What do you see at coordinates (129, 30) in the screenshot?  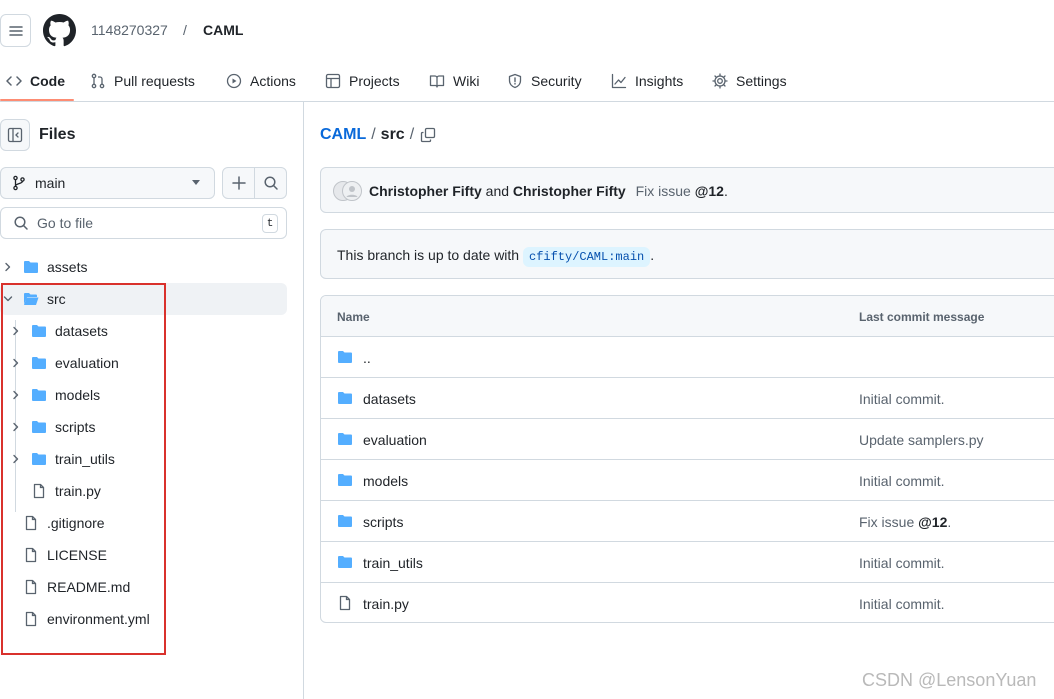 I see `breadcrumb-owner-link: 1148270327` at bounding box center [129, 30].